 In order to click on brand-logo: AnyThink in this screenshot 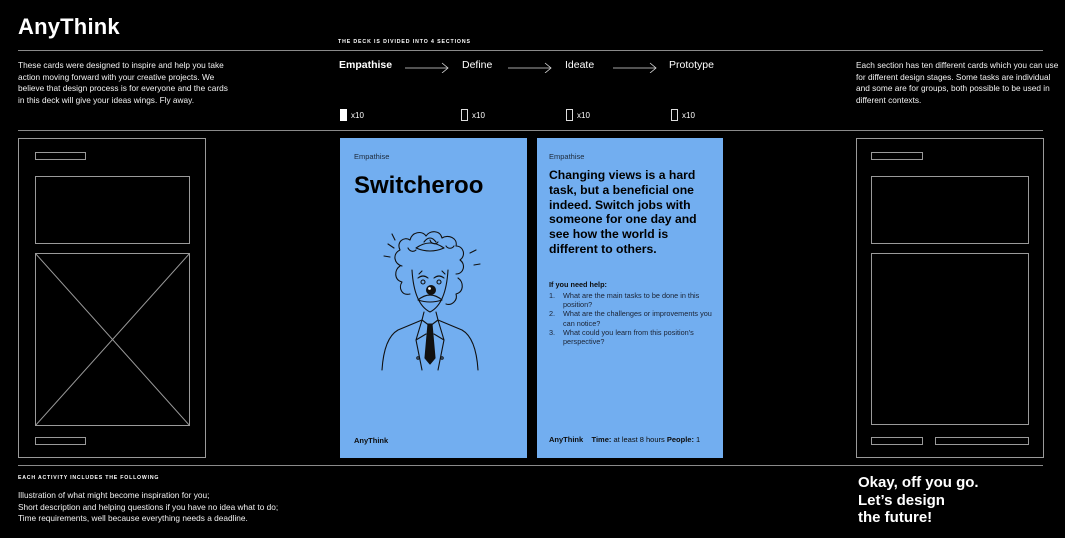, I will do `click(69, 26)`.